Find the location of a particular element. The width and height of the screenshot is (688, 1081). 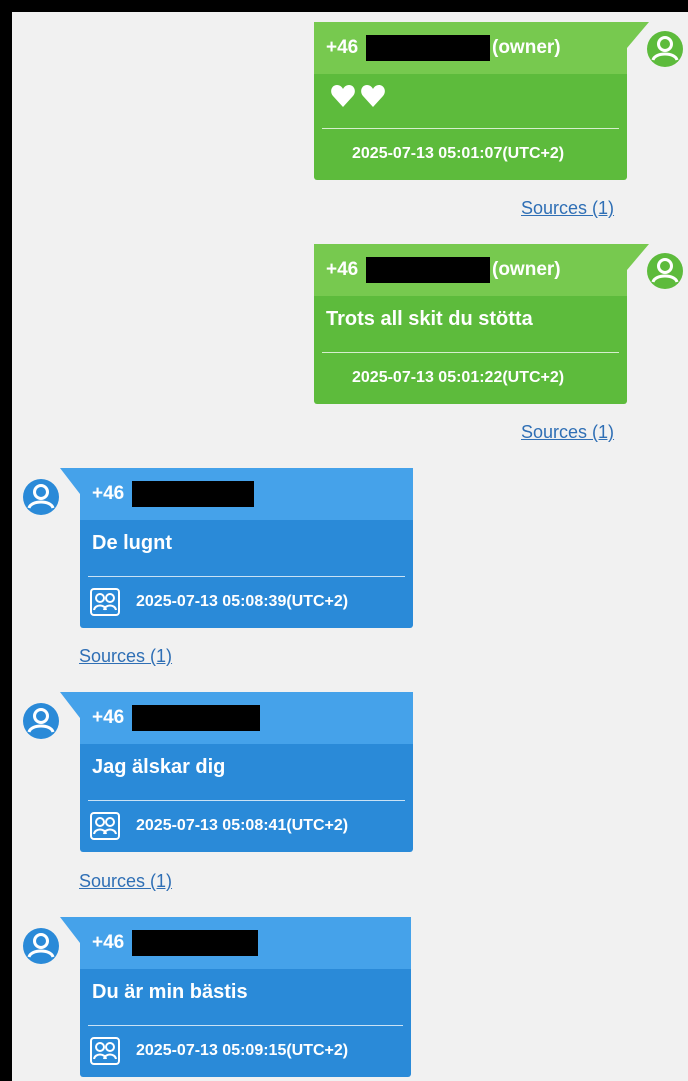

message-footer: 2025-07-13 05:08:39(UTC+2) is located at coordinates (246, 602).